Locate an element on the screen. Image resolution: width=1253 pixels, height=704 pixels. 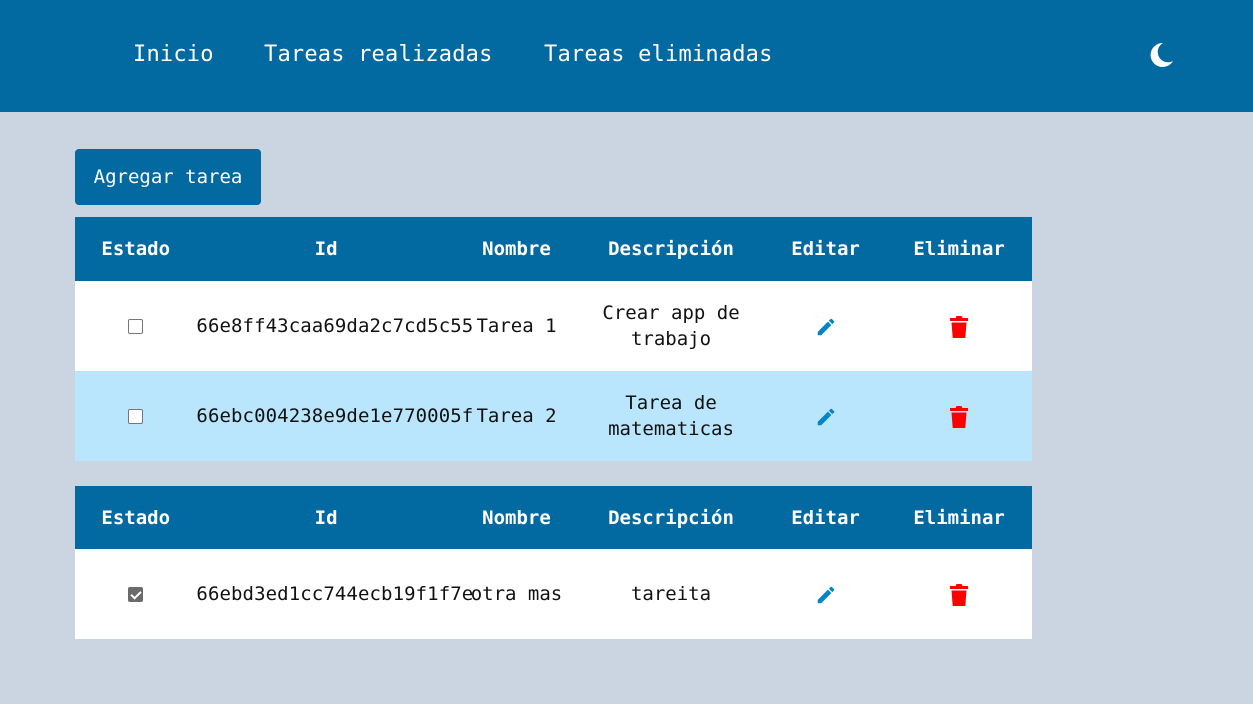
nav-link-tareas-eliminadas: Tareas eliminadas is located at coordinates (658, 55).